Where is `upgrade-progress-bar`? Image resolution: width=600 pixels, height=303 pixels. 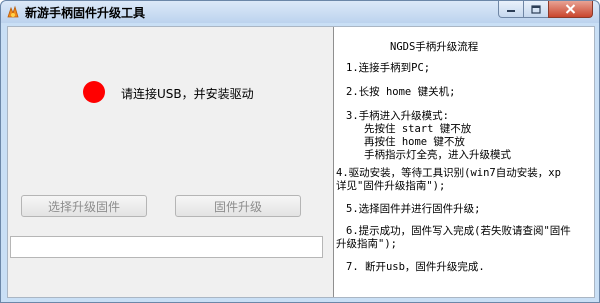
upgrade-progress-bar is located at coordinates (166, 247).